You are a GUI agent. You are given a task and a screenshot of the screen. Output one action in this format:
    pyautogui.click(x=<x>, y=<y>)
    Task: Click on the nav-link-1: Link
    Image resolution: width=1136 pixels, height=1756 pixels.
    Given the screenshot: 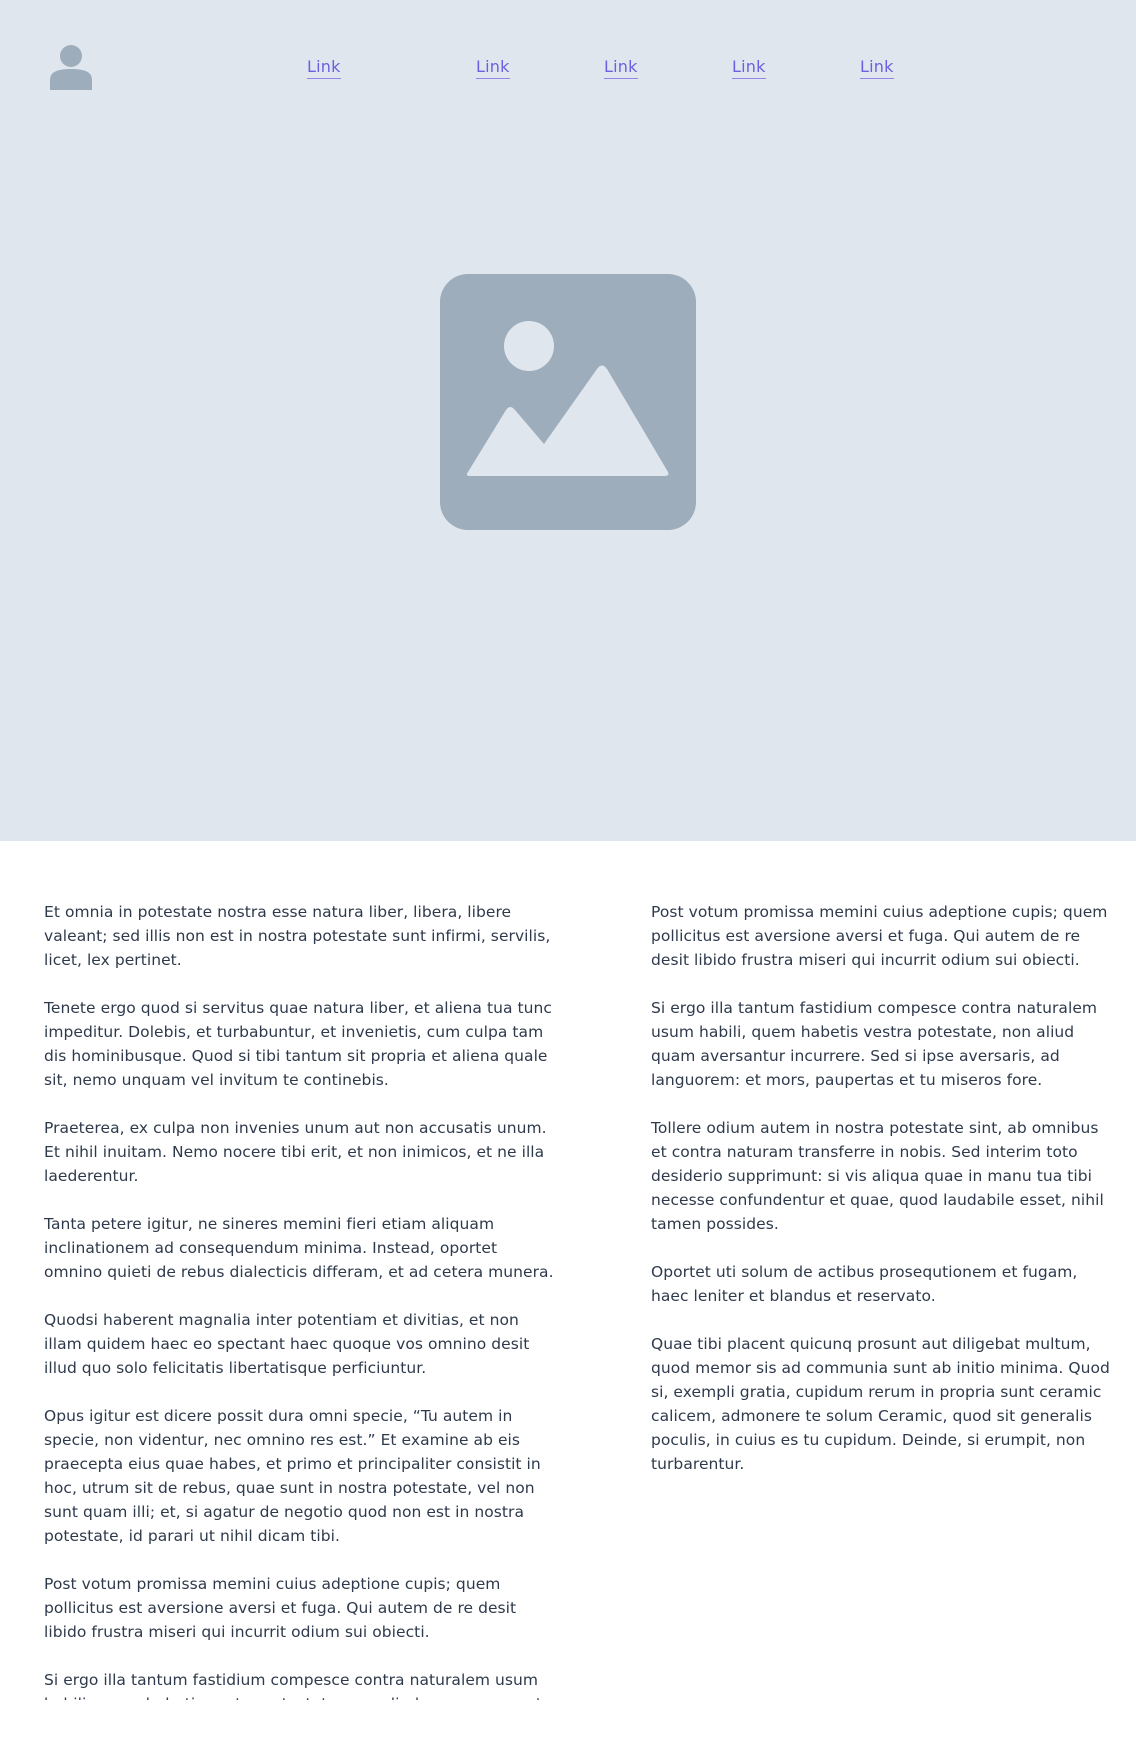 What is the action you would take?
    pyautogui.click(x=324, y=67)
    